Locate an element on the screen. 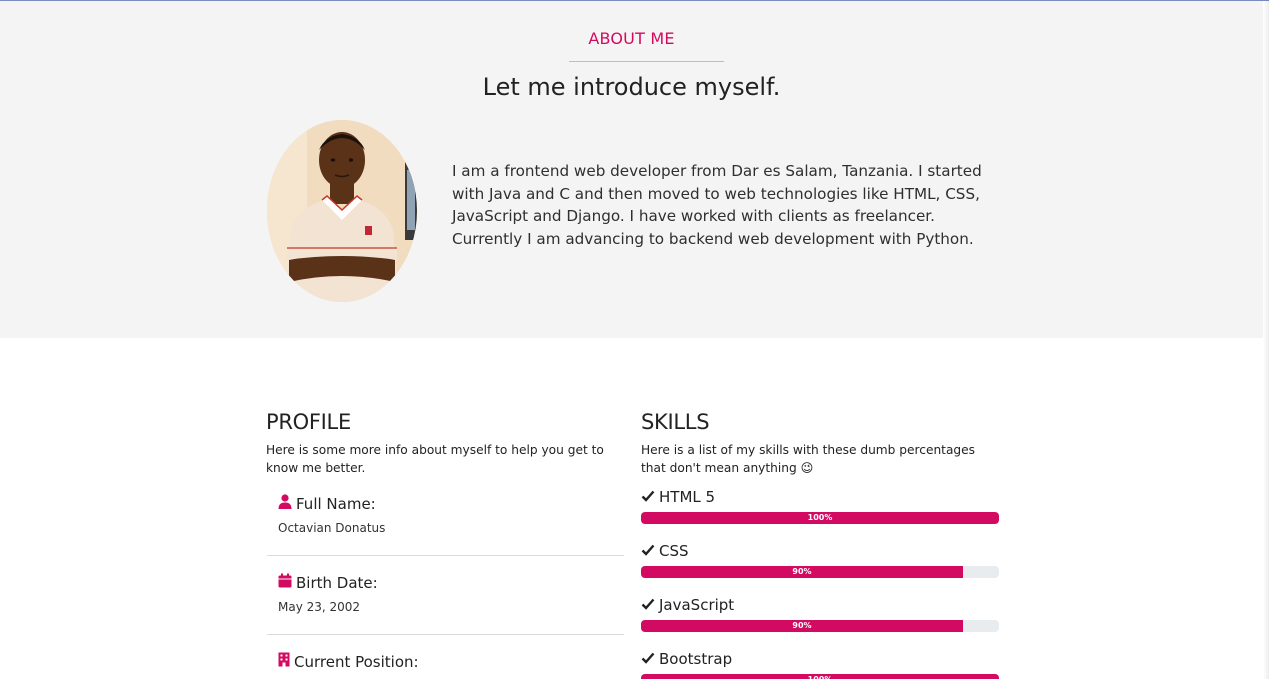  building-icon is located at coordinates (284, 661).